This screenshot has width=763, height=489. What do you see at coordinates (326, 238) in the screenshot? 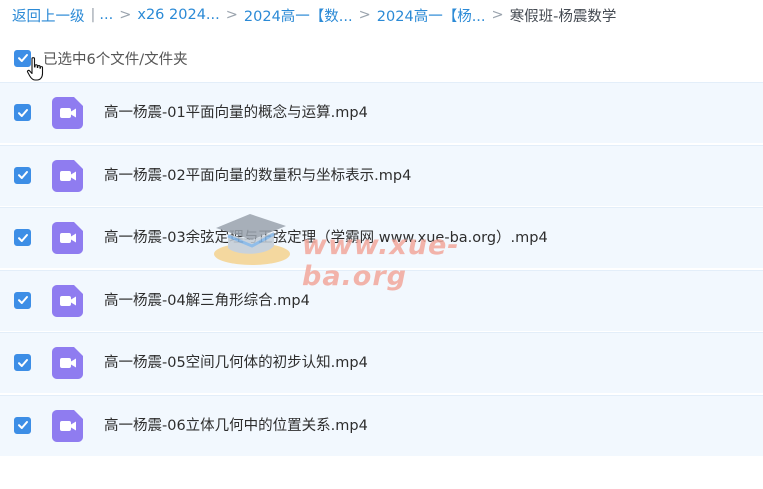
I see `file-name: 高一杨震-03余弦定理与正弦定理（学霸网 www.xue-ba.org）.mp4` at bounding box center [326, 238].